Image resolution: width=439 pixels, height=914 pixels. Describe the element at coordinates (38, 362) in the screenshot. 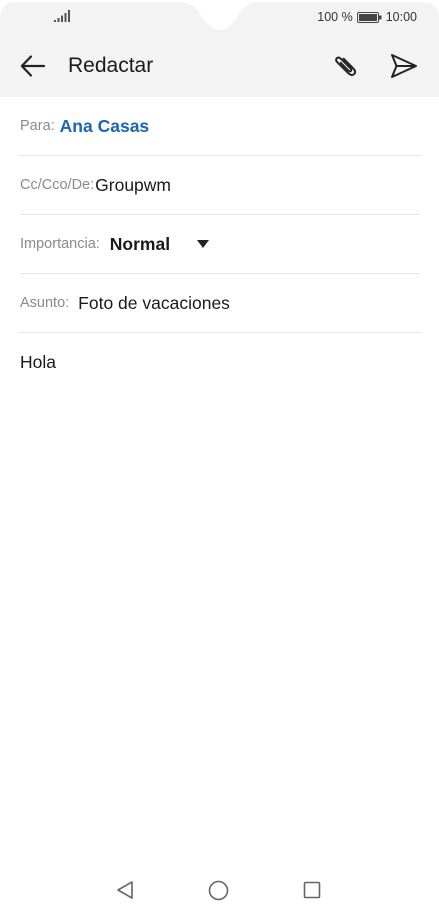

I see `message-body: Hola` at that location.